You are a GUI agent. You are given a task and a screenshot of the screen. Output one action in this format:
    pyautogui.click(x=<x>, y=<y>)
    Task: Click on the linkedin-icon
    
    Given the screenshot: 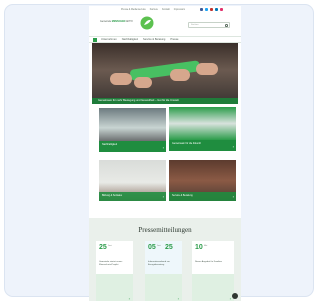 What is the action you would take?
    pyautogui.click(x=216, y=9)
    